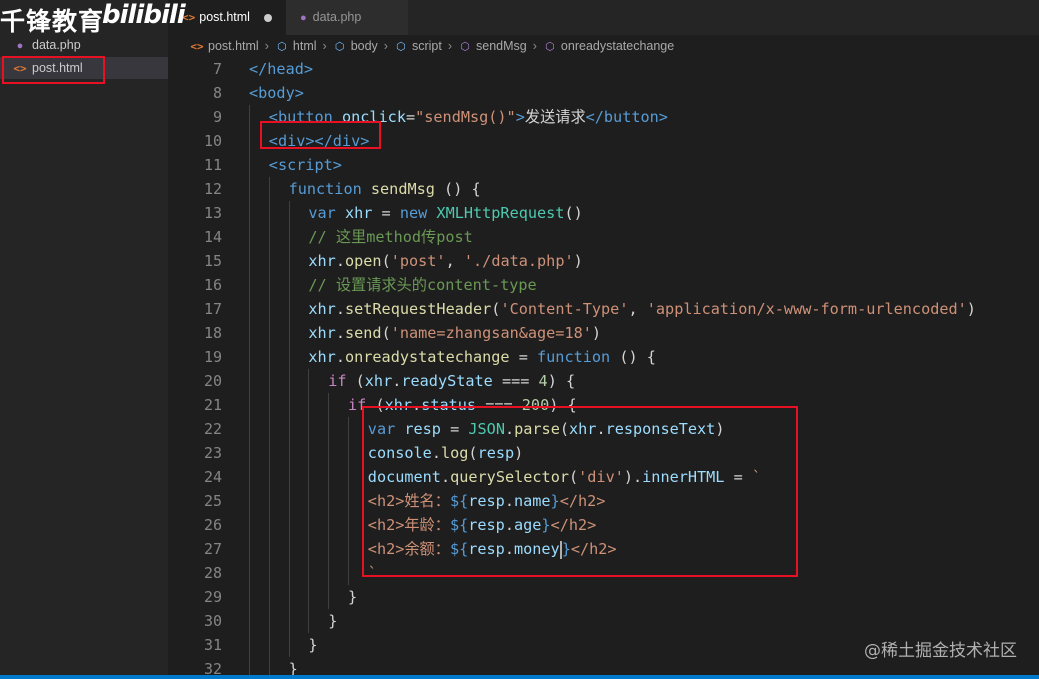 Image resolution: width=1039 pixels, height=679 pixels. Describe the element at coordinates (603, 165) in the screenshot. I see `code-line: 11 <script>` at that location.